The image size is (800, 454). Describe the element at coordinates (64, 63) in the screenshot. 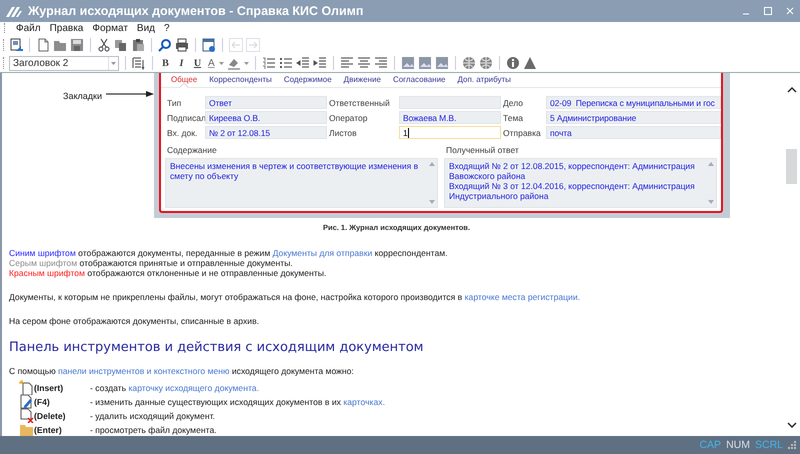

I see `style-dropdown: Заголовок 2` at that location.